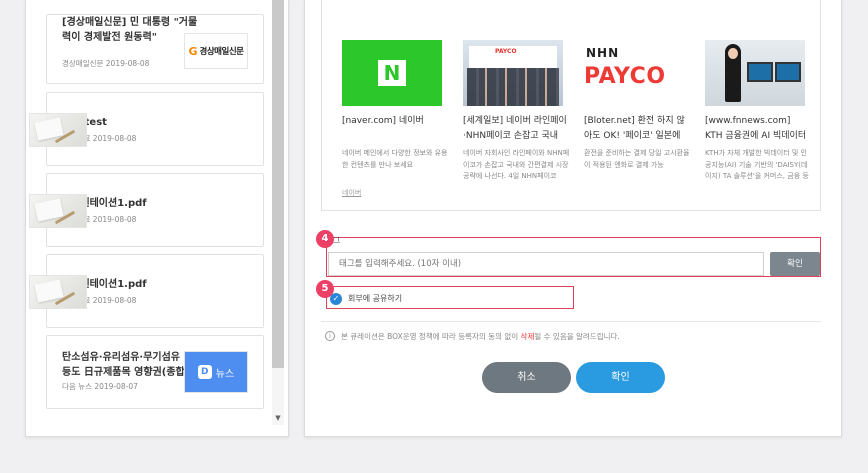 This screenshot has height=473, width=868. What do you see at coordinates (546, 264) in the screenshot?
I see `tag-input` at bounding box center [546, 264].